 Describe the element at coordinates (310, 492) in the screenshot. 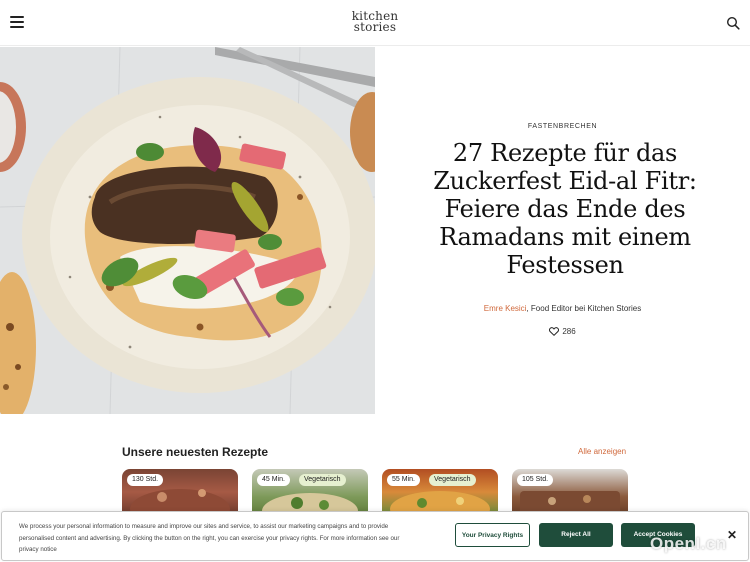

I see `recipe-card: 45 Min. Vegetarisch` at that location.